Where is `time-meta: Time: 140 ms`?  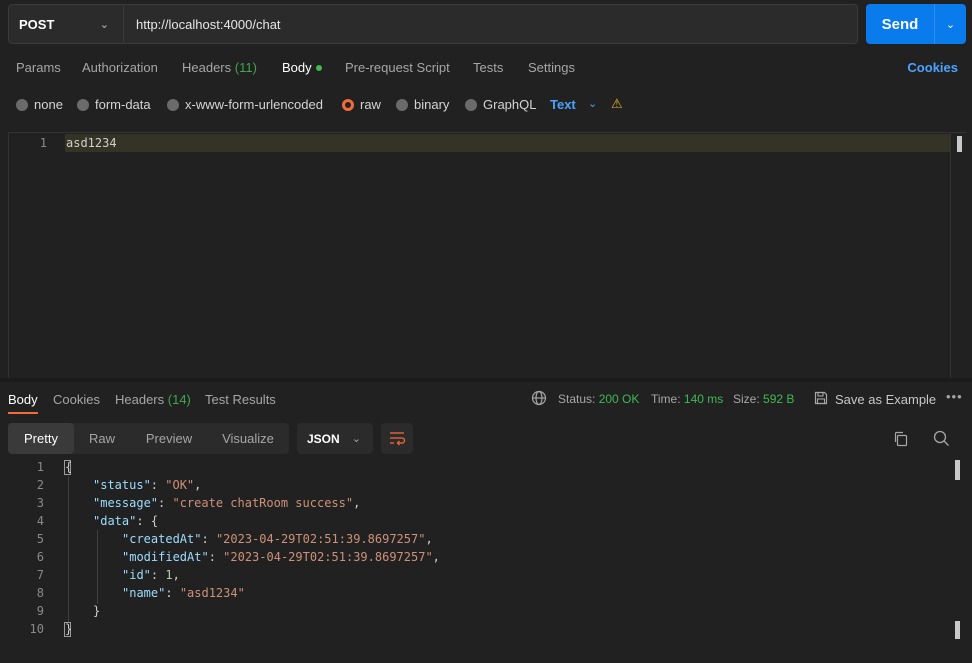
time-meta: Time: 140 ms is located at coordinates (687, 399).